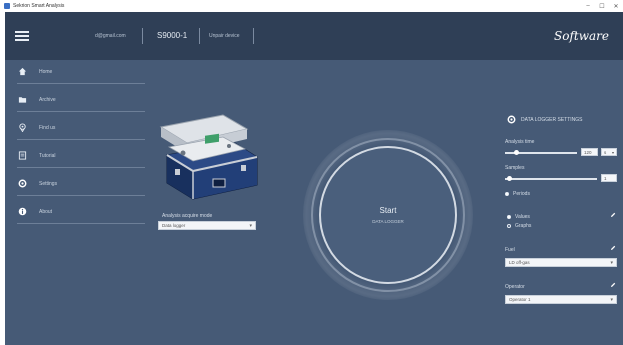 The image size is (623, 345). I want to click on brand-logo: Software, so click(581, 36).